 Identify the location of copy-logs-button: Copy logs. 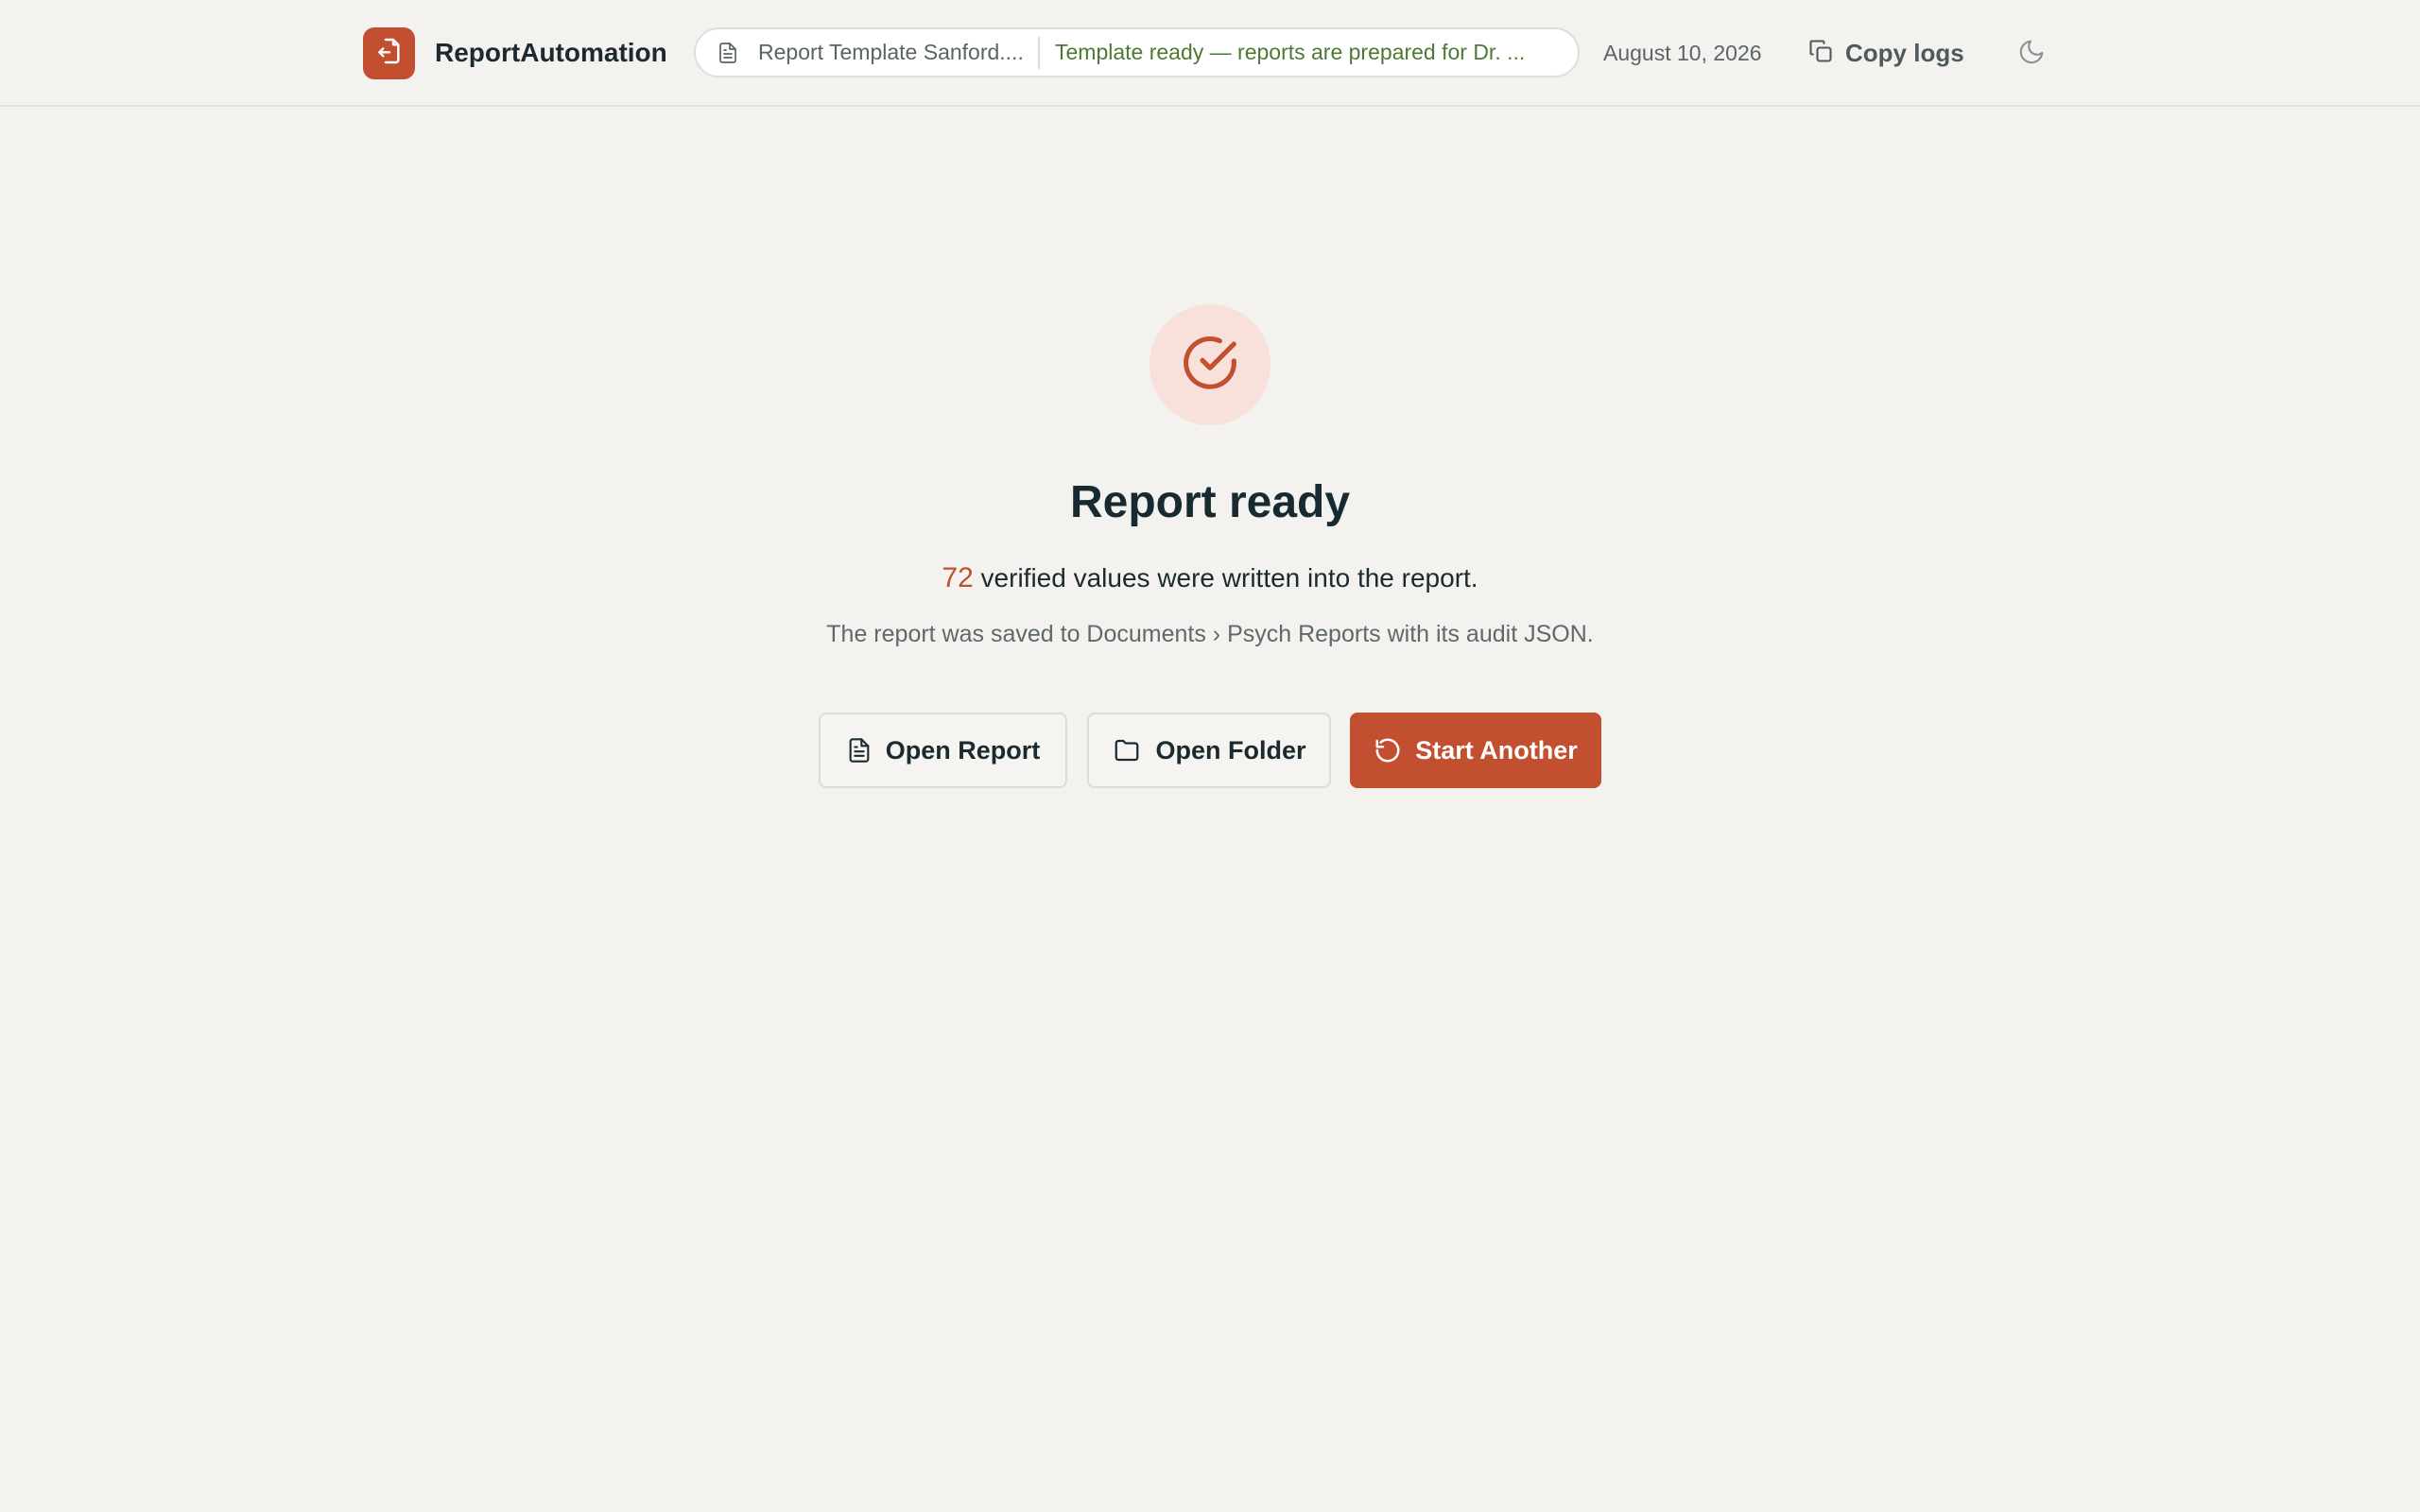
(1886, 53).